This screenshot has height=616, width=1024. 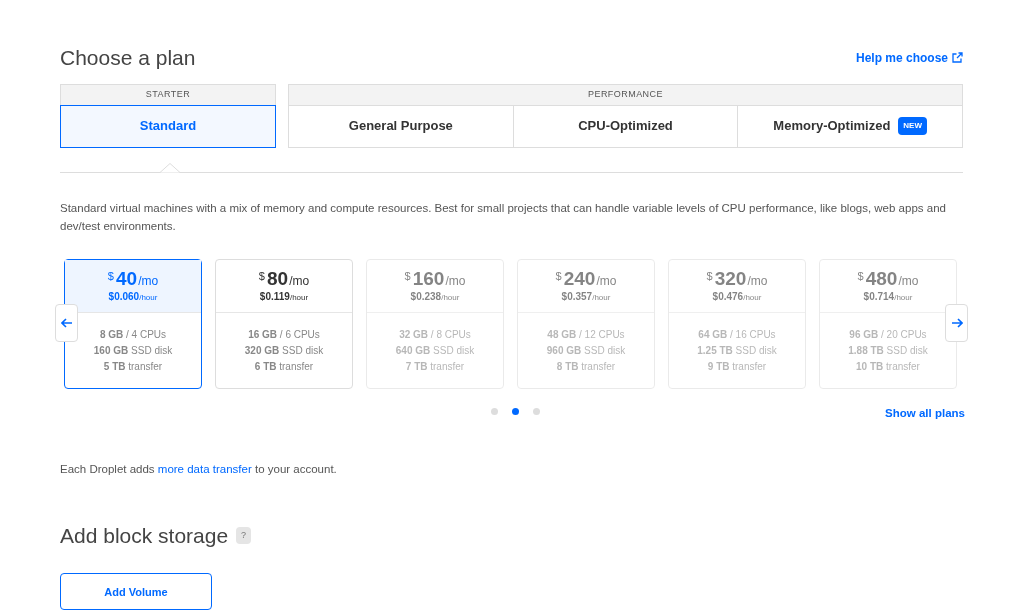 I want to click on plan-spec: 96 GB / 20 CPUs, so click(x=888, y=334).